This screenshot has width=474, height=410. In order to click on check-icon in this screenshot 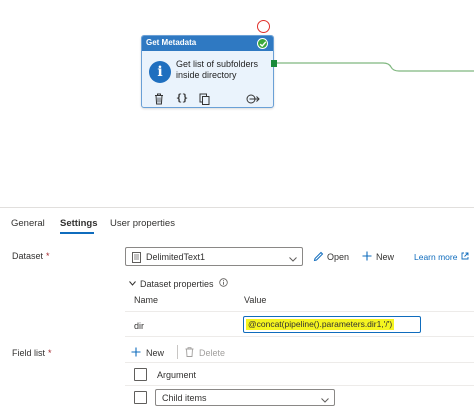, I will do `click(262, 43)`.